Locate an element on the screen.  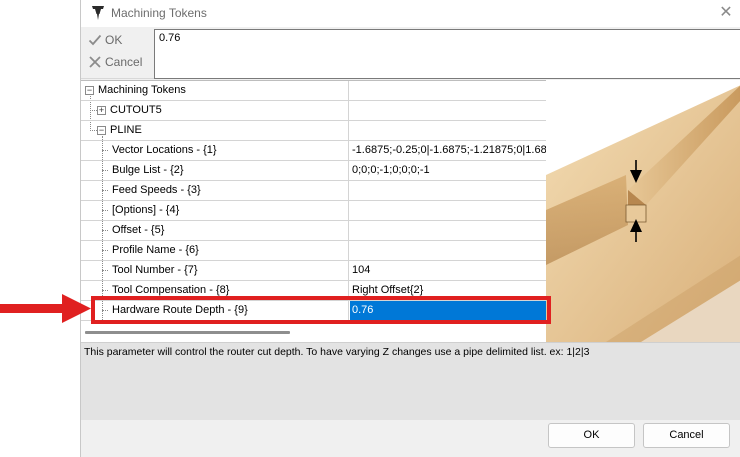
toolbar-cancel-button: Cancel is located at coordinates (115, 62).